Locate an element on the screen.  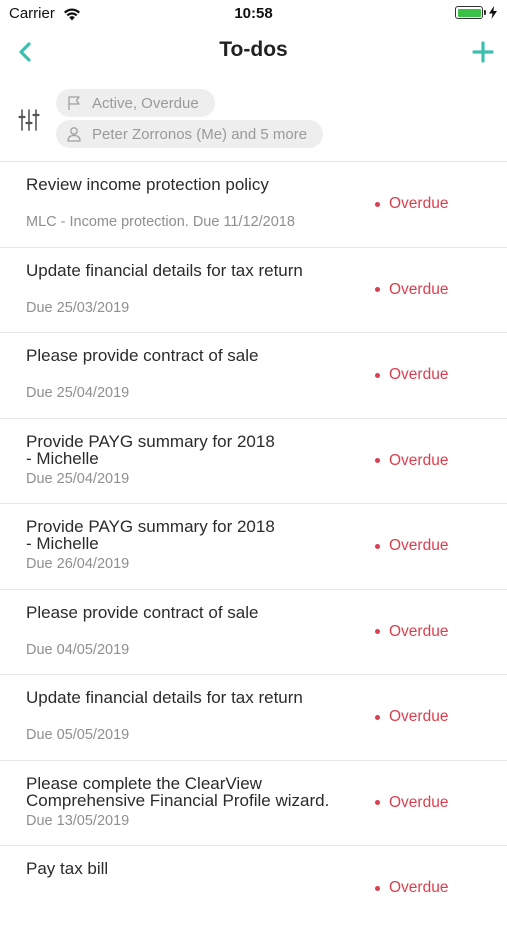
people-filter-chip: Peter Zorronos (Me) and 5 more is located at coordinates (190, 134).